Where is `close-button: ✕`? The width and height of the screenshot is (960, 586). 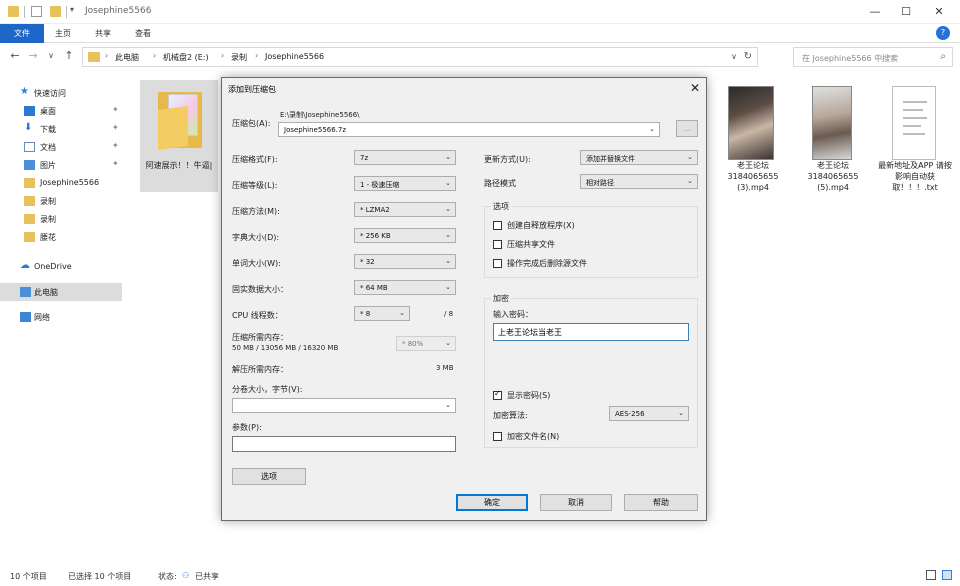
close-button: ✕ is located at coordinates (939, 12).